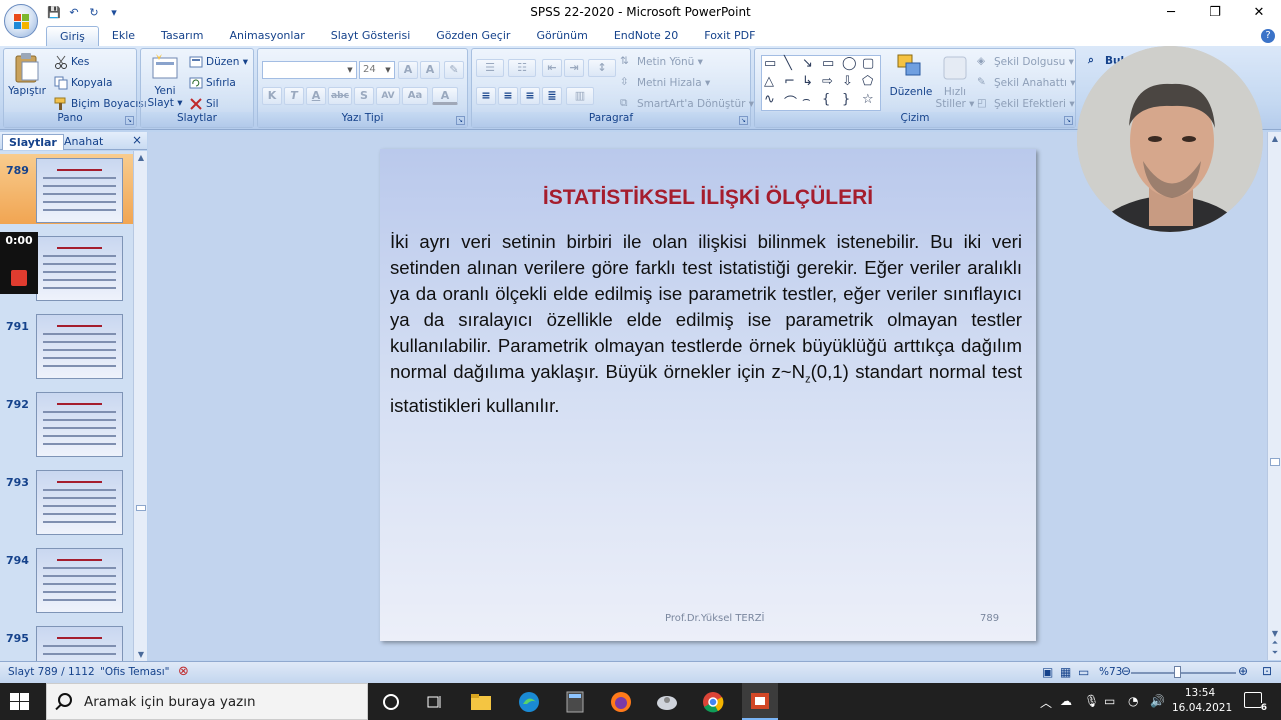 Image resolution: width=1281 pixels, height=720 pixels. I want to click on new-slide-button: Yeni Slayt ▾, so click(165, 80).